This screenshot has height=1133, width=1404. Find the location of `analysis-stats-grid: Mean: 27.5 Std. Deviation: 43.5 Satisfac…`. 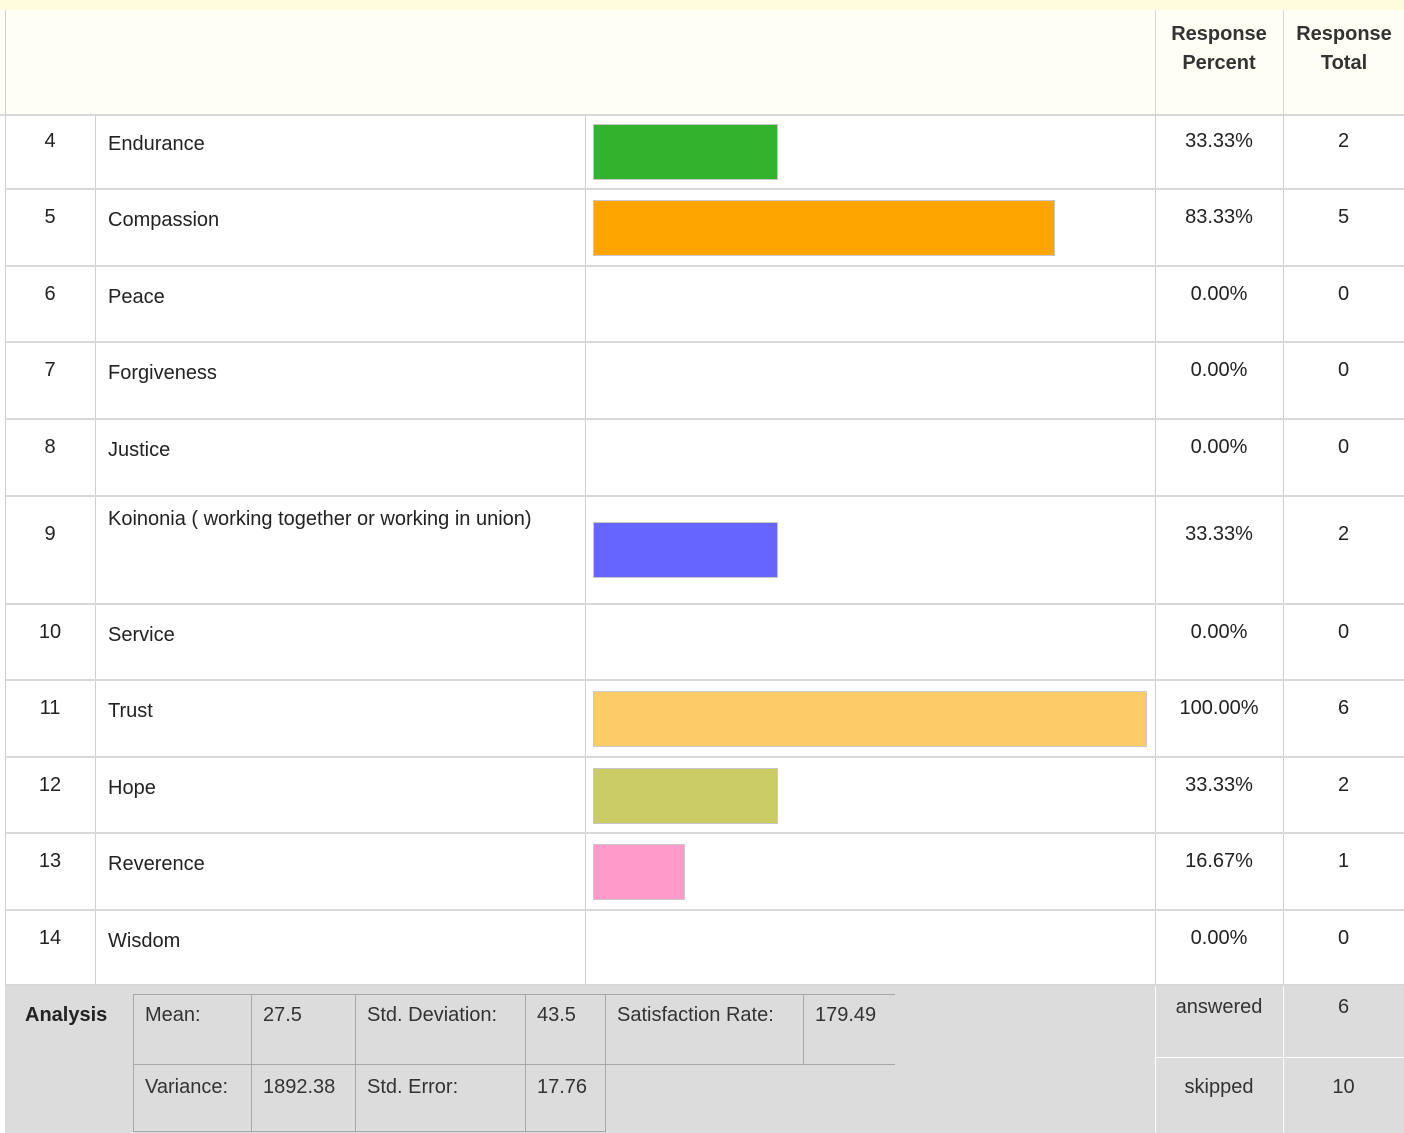

analysis-stats-grid: Mean: 27.5 Std. Deviation: 43.5 Satisfac… is located at coordinates (514, 1063).